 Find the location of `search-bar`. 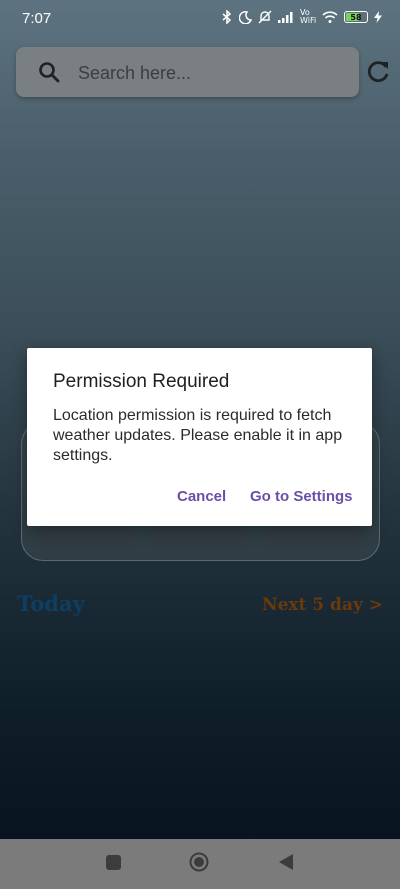

search-bar is located at coordinates (187, 72).